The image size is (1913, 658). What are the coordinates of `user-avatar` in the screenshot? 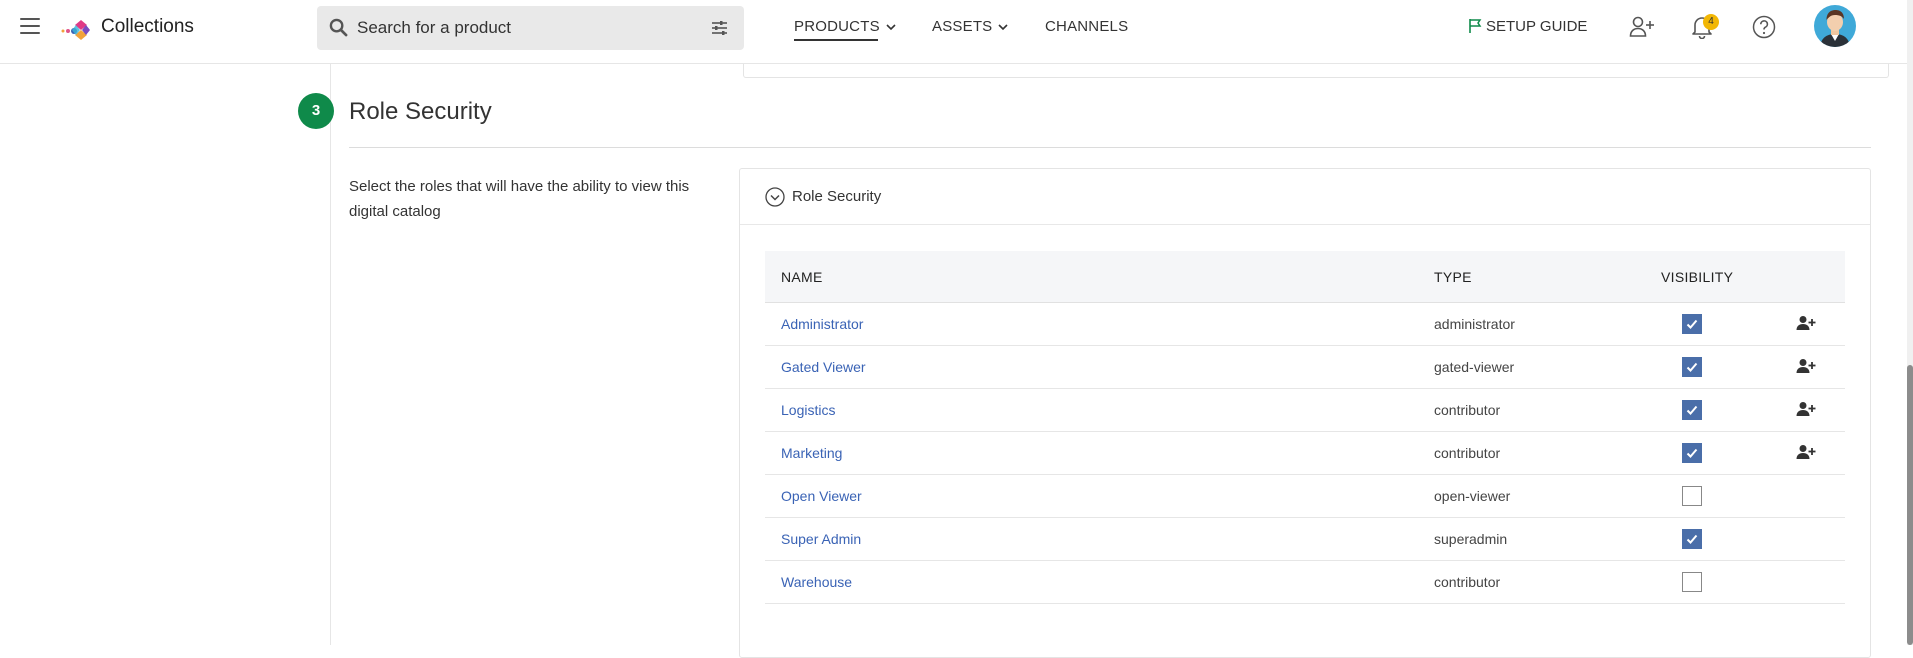 It's located at (1835, 26).